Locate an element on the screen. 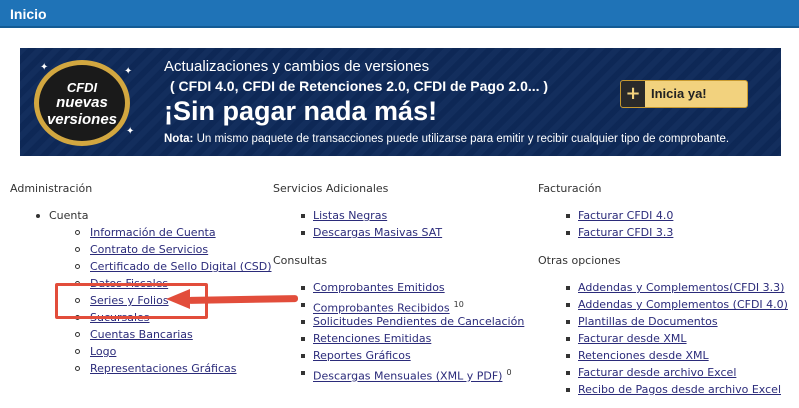  link-informacion-cuenta: Información de Cuenta is located at coordinates (153, 232).